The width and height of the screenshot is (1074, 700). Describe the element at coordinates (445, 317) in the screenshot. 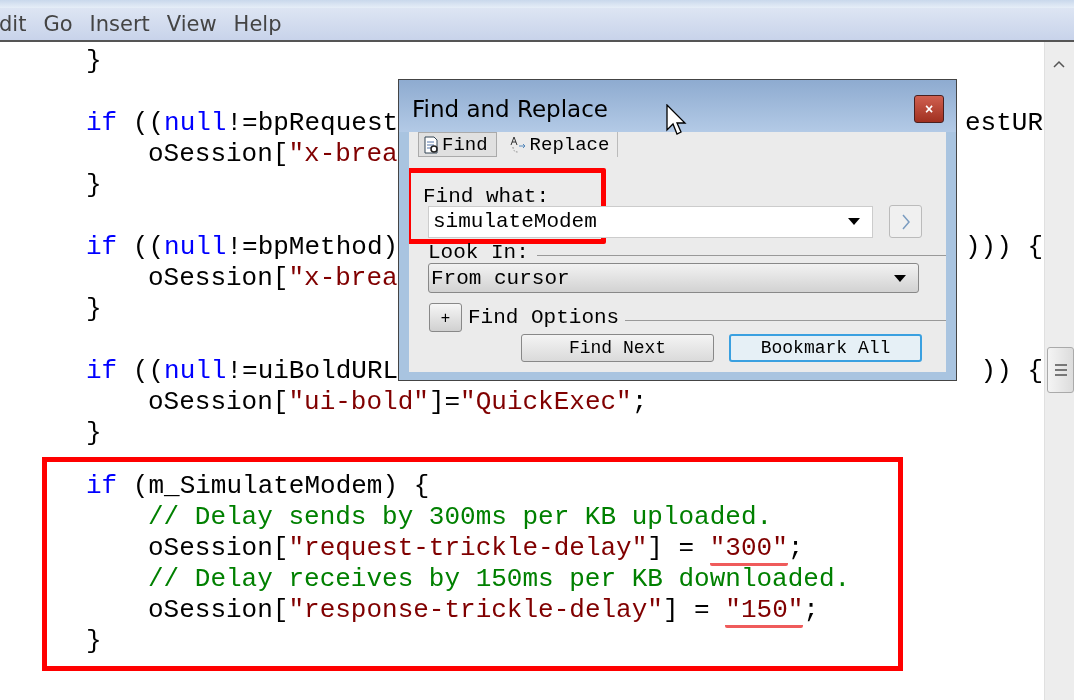

I see `expand-button: +` at that location.